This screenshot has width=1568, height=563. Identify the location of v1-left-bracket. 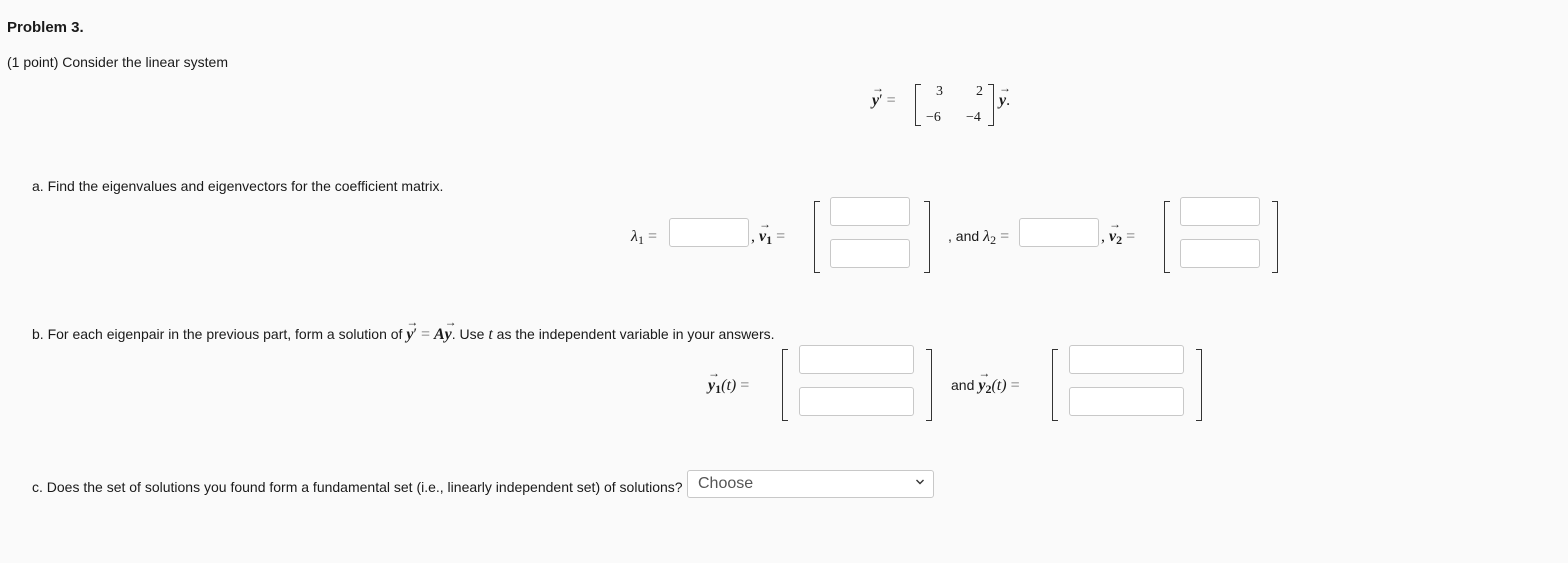
(817, 237).